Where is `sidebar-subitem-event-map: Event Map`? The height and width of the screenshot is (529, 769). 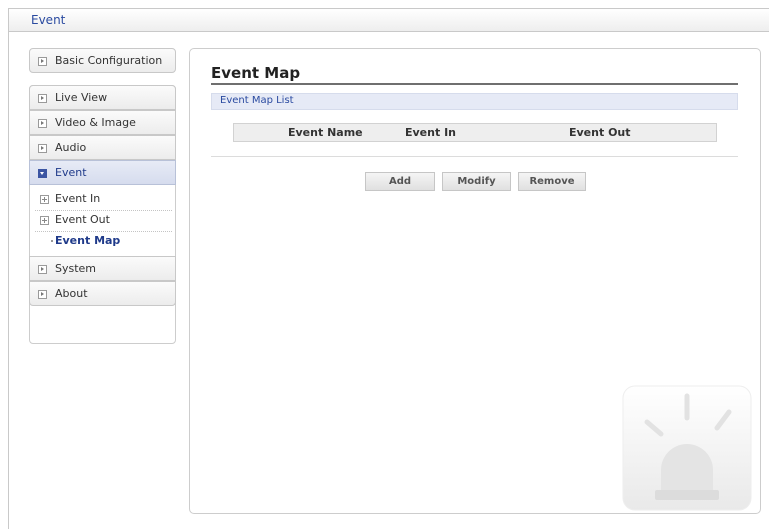
sidebar-subitem-event-map: Event Map is located at coordinates (102, 241).